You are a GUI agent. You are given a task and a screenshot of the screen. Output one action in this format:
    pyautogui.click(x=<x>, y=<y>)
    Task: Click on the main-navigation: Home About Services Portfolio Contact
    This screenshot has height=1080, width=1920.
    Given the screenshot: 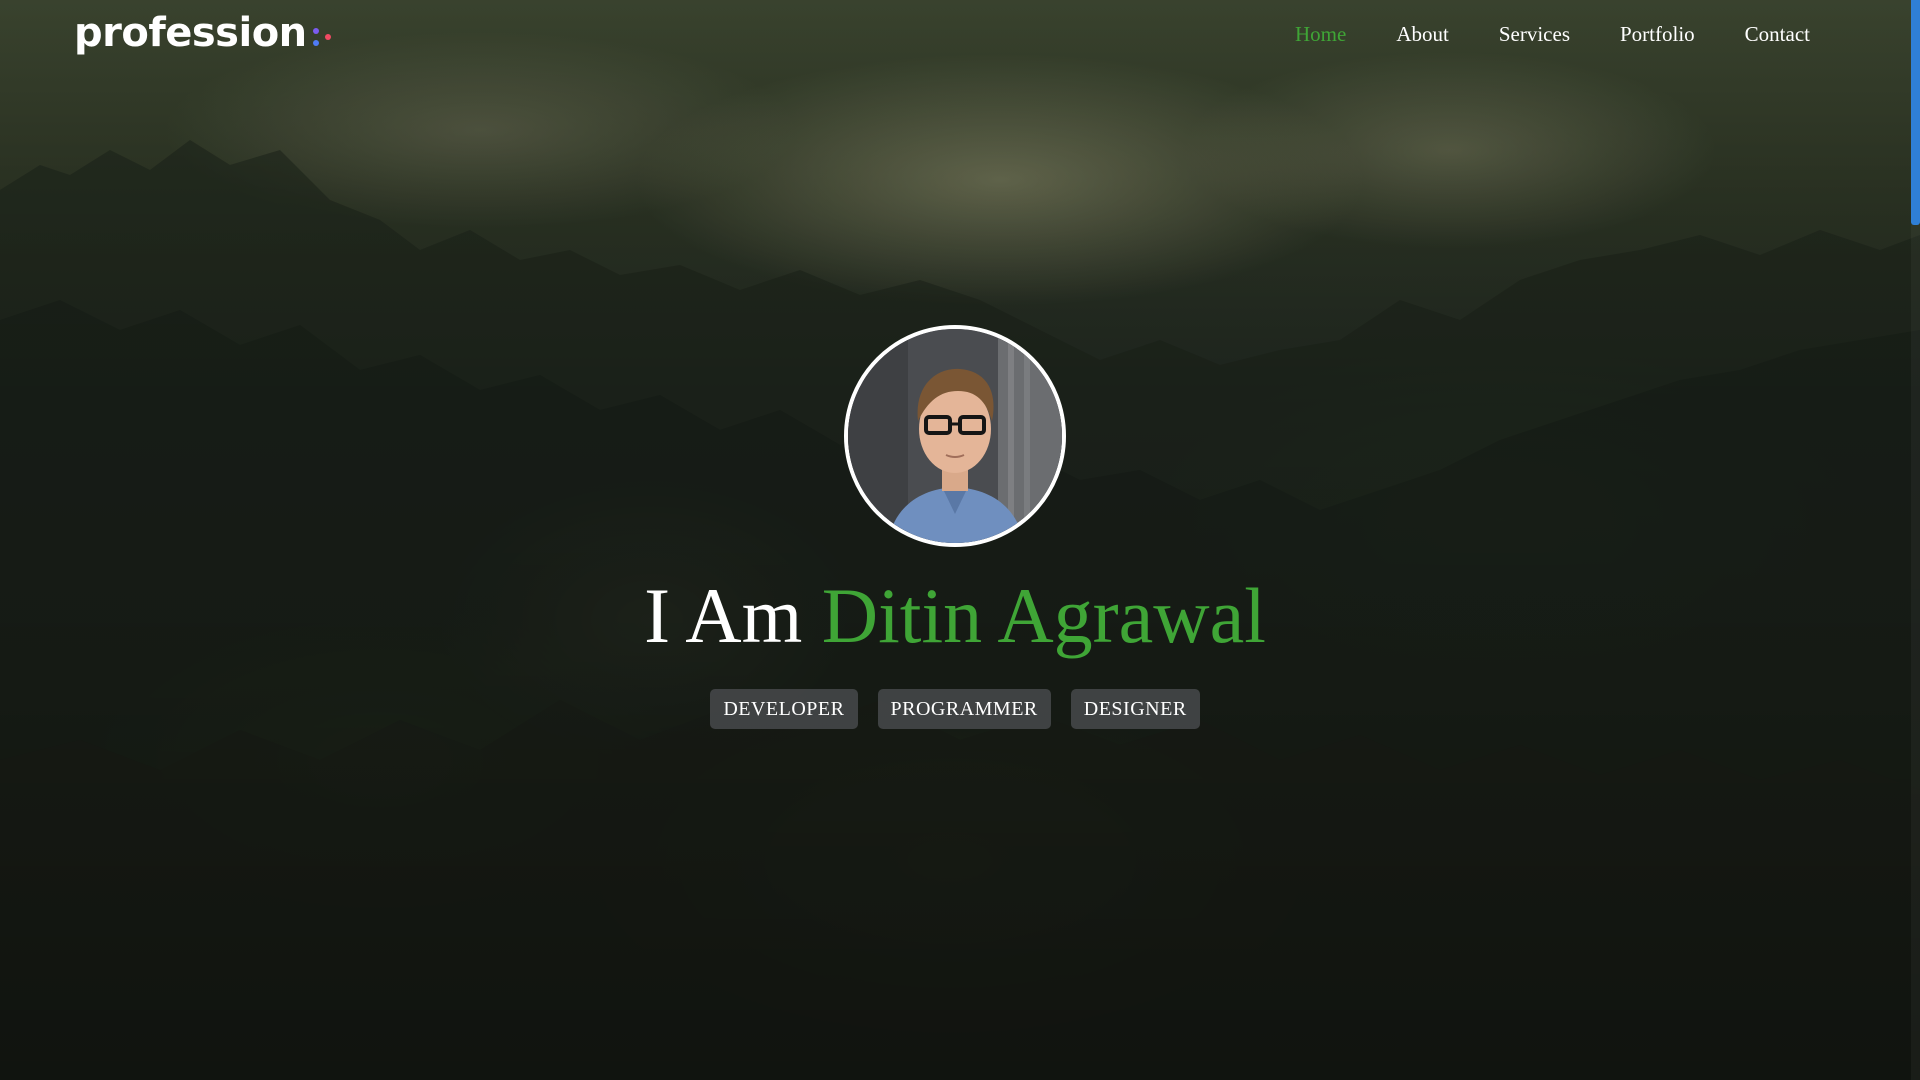 What is the action you would take?
    pyautogui.click(x=1527, y=34)
    